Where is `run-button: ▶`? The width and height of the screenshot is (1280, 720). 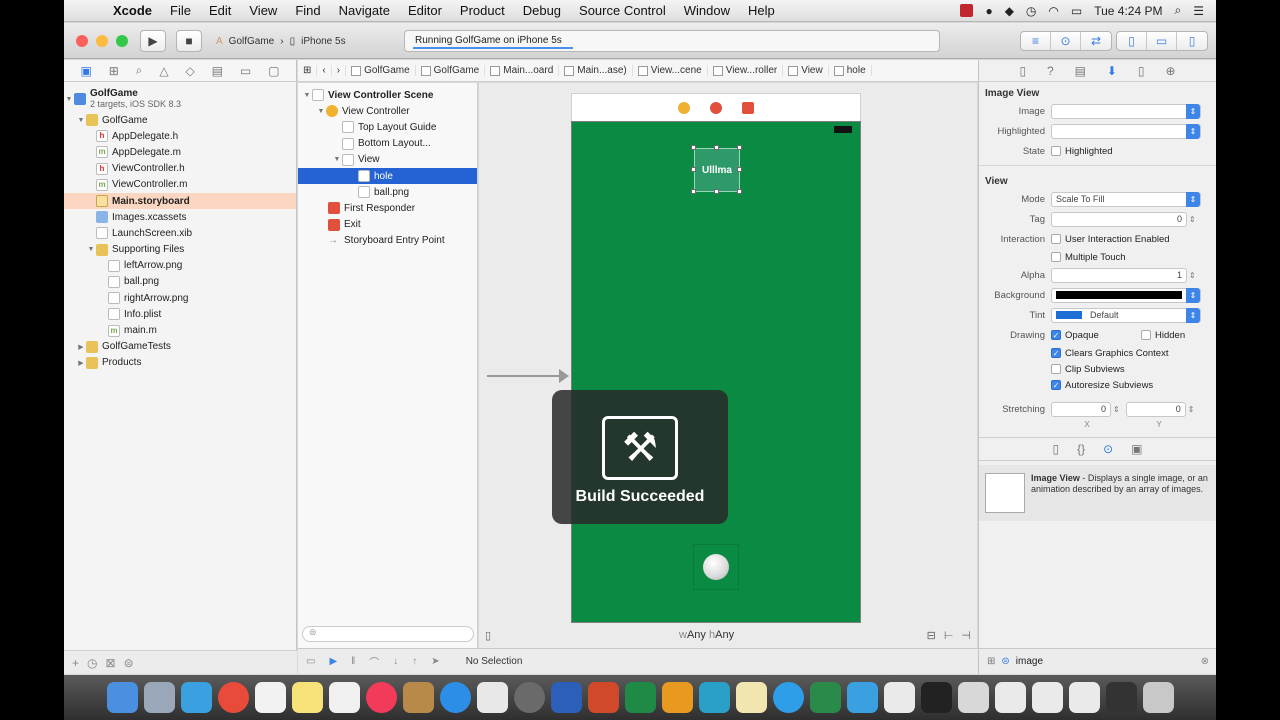 run-button: ▶ is located at coordinates (153, 41).